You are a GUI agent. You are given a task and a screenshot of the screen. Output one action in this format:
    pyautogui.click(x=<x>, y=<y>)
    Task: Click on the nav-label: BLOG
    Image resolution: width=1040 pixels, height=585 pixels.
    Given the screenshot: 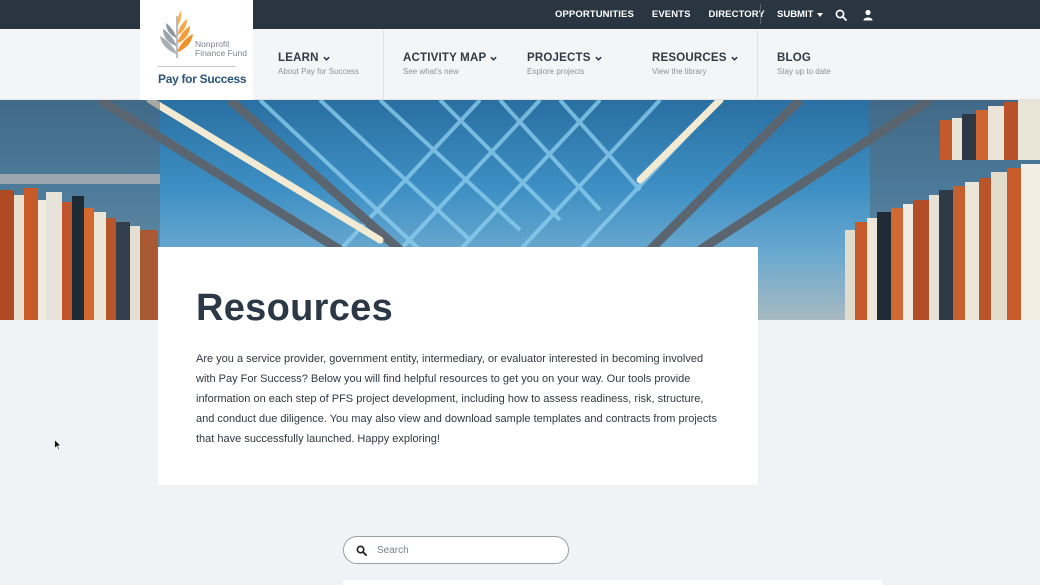 What is the action you would take?
    pyautogui.click(x=794, y=58)
    